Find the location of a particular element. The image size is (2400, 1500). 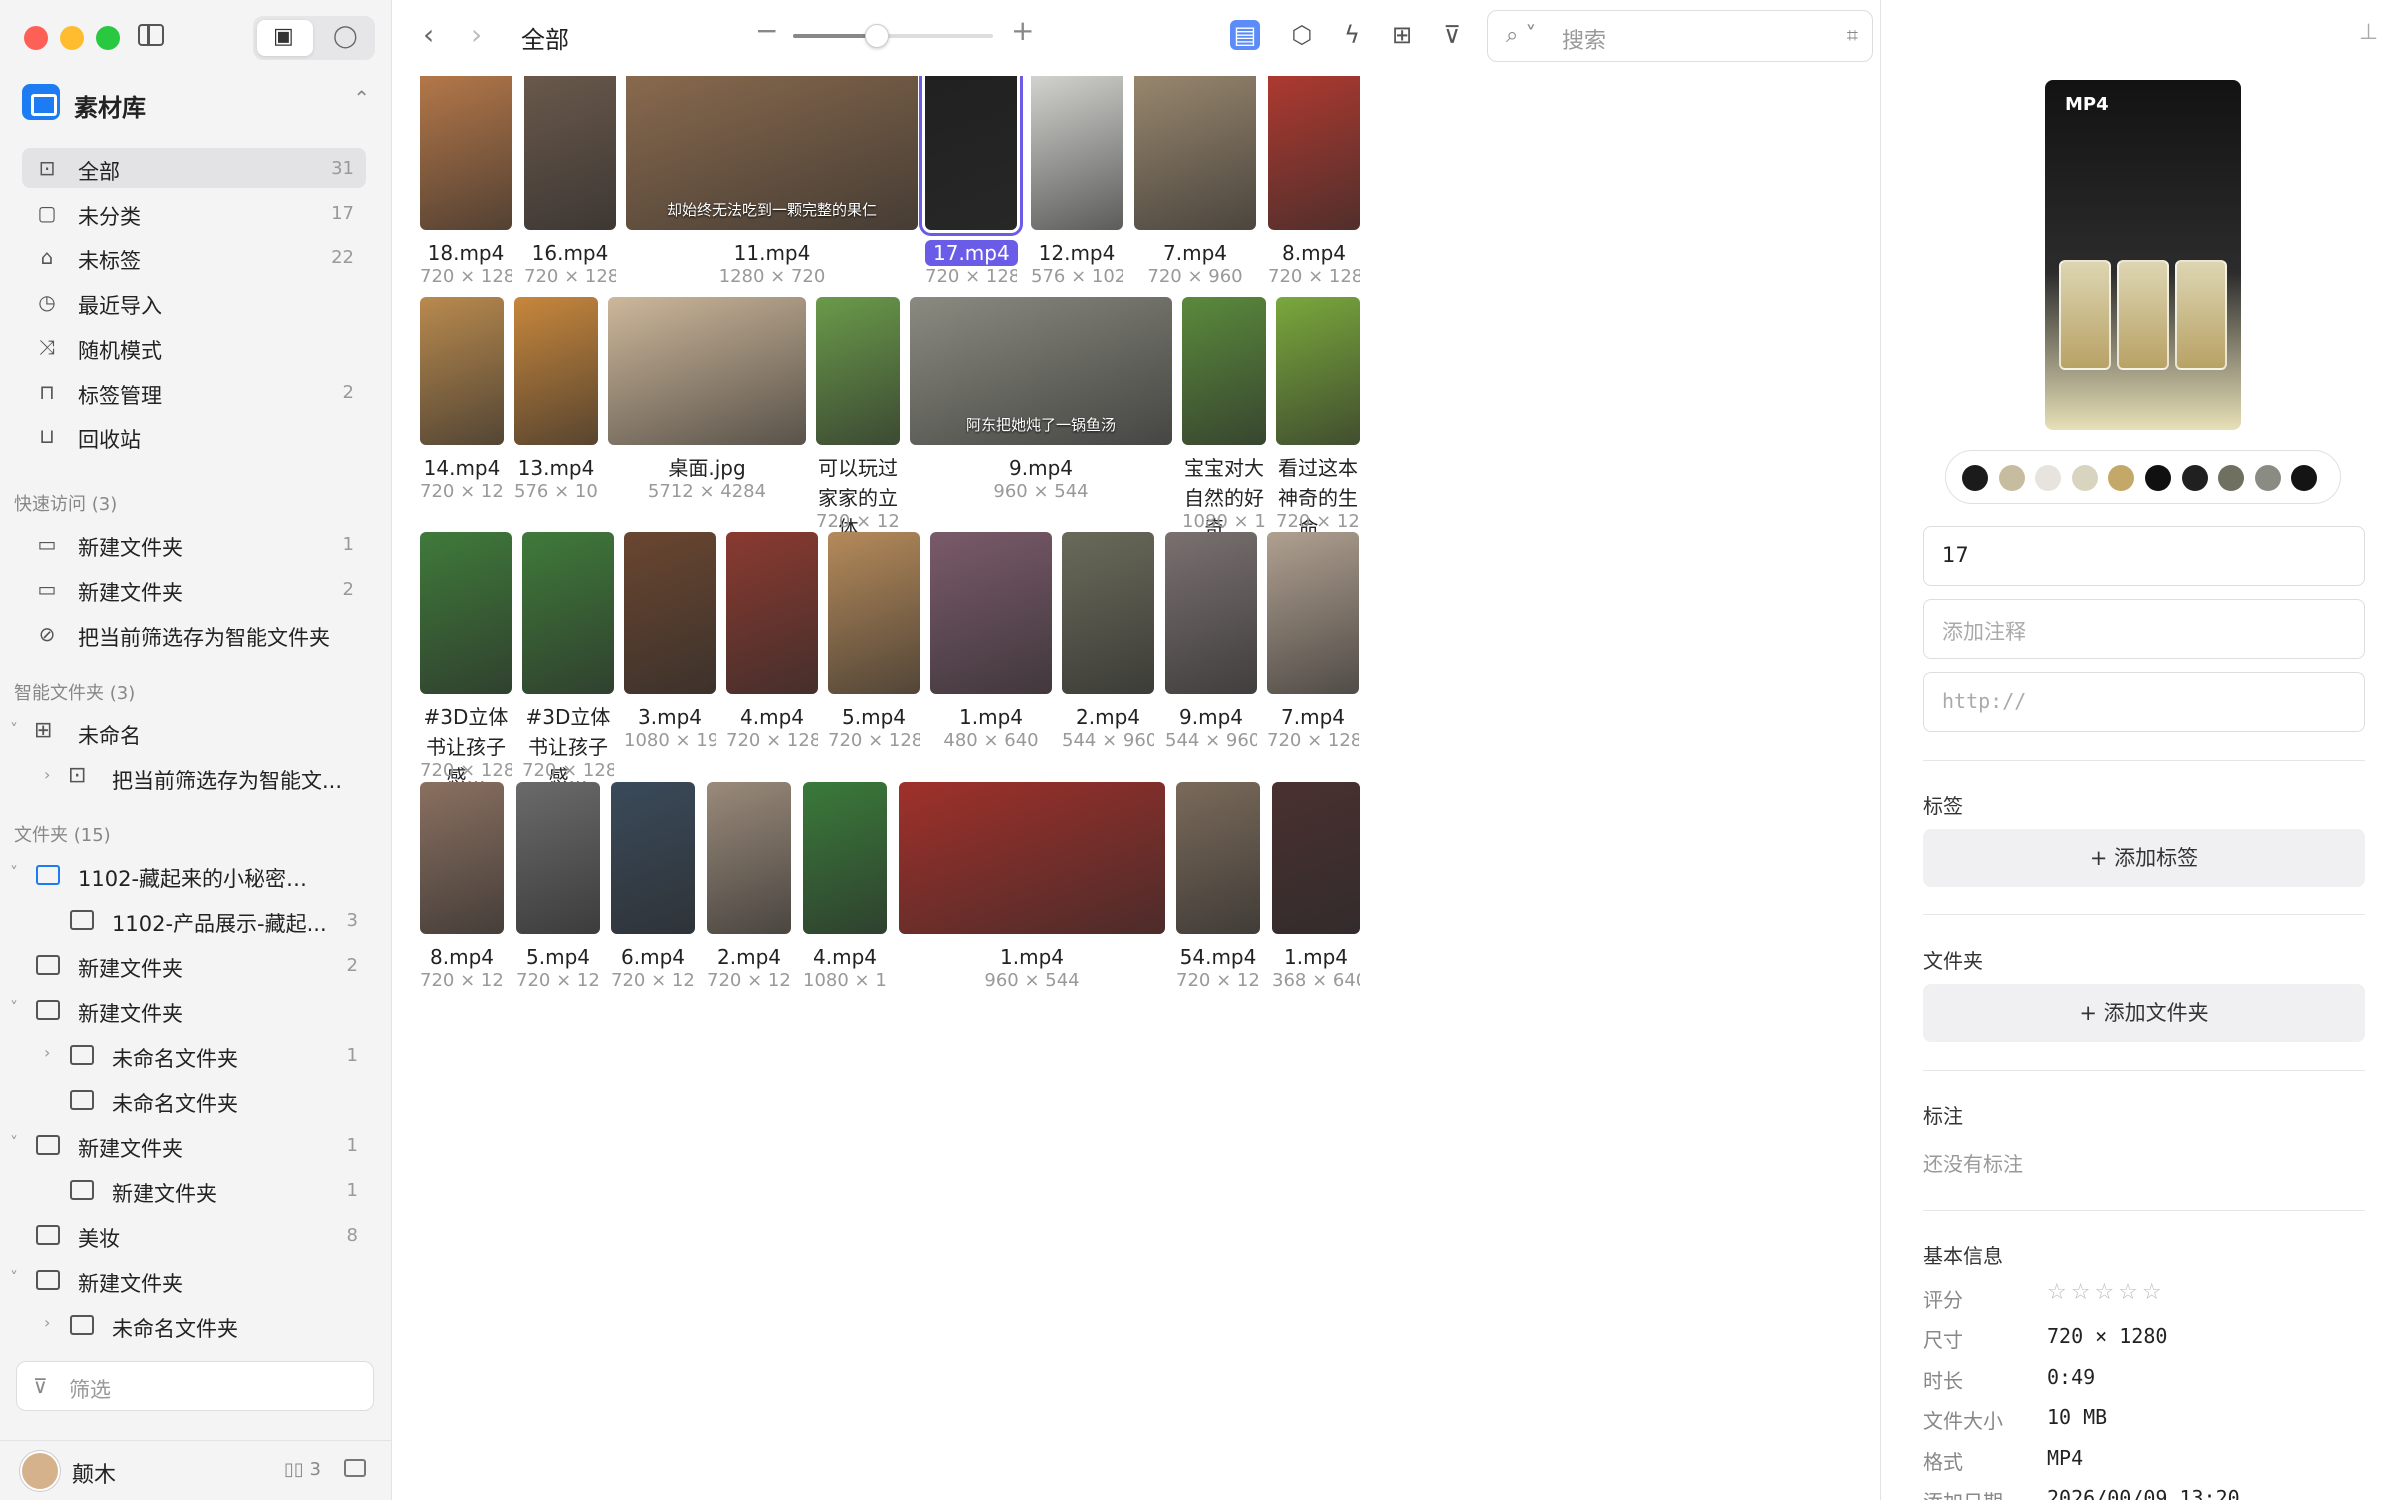

folder-item: 1102-产品展示-藏起... 3 is located at coordinates (185, 920).